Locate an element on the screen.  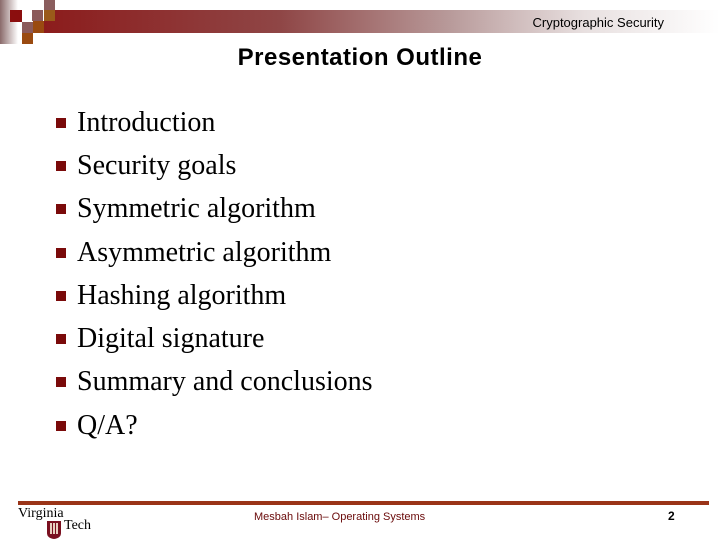
shield-icon is located at coordinates (54, 530).